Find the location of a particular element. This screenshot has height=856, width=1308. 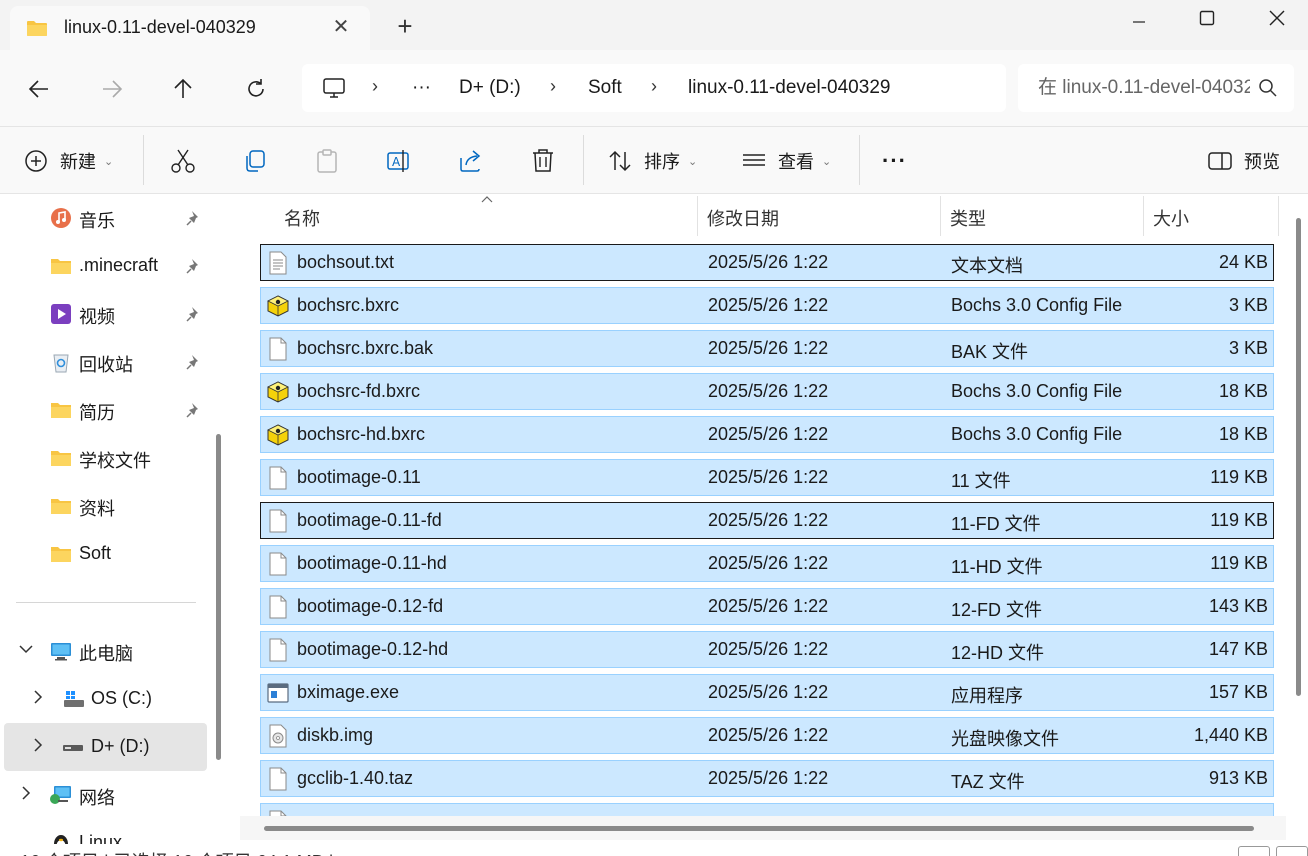

file-type: Bochs 3.0 Config File is located at coordinates (1037, 305).